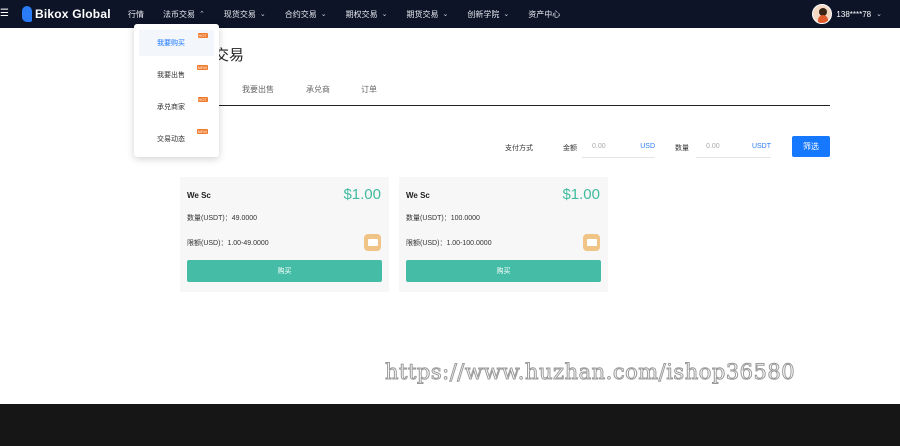  What do you see at coordinates (369, 89) in the screenshot?
I see `tab-orders: 订单` at bounding box center [369, 89].